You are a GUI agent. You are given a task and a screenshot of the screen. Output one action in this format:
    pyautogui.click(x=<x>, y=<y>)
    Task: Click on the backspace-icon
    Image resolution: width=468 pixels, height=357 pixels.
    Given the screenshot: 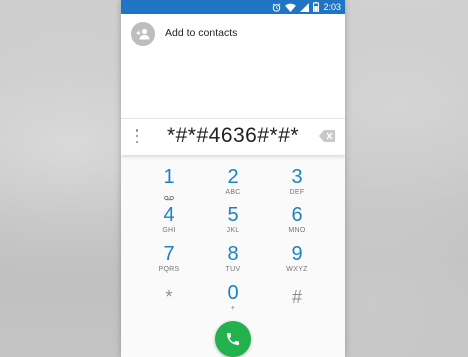 What is the action you would take?
    pyautogui.click(x=327, y=135)
    